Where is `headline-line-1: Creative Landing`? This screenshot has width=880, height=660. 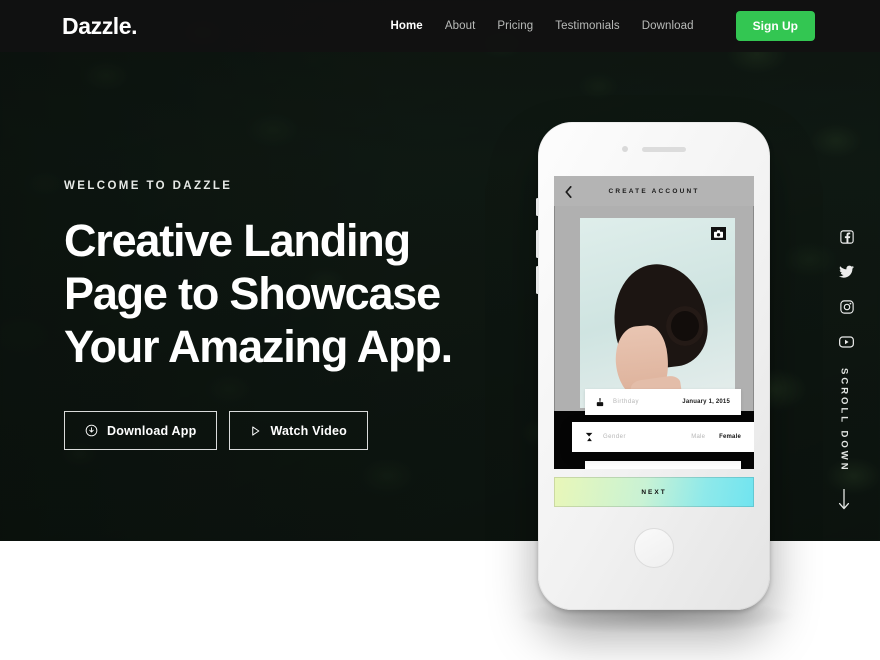
headline-line-1: Creative Landing is located at coordinates (237, 240).